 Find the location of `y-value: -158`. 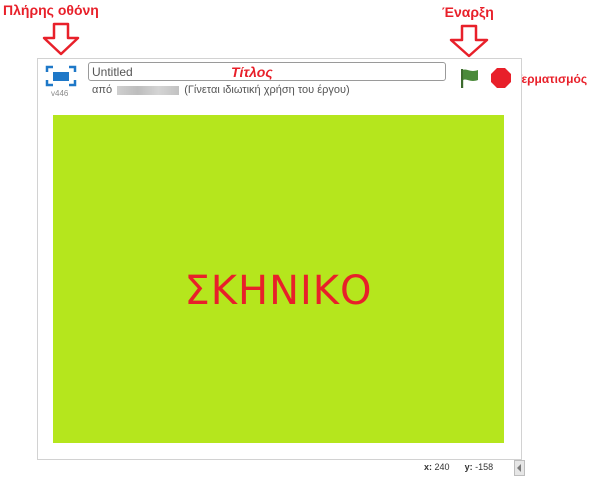

y-value: -158 is located at coordinates (484, 467).